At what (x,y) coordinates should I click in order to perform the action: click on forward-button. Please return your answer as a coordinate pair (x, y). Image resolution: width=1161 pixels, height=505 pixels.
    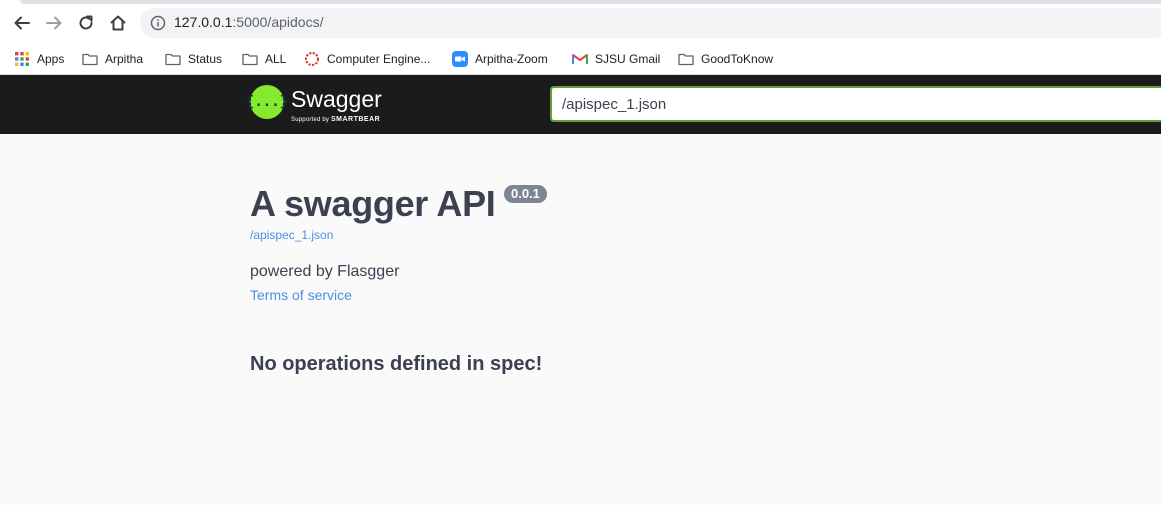
    Looking at the image, I should click on (54, 23).